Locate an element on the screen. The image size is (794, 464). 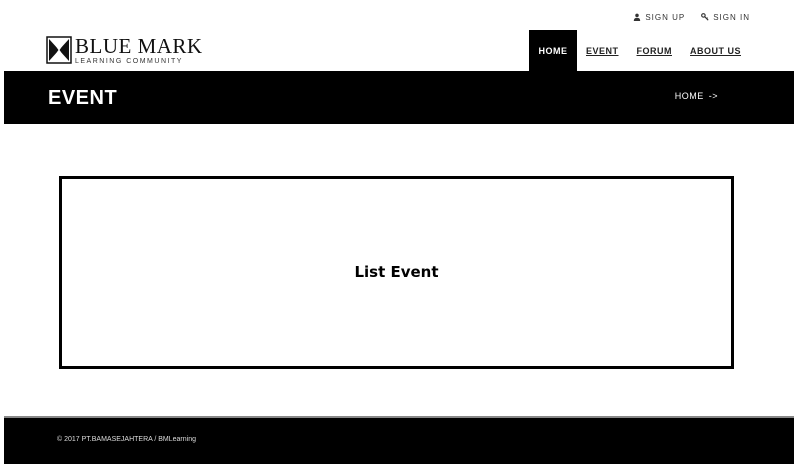
key-icon is located at coordinates (705, 17).